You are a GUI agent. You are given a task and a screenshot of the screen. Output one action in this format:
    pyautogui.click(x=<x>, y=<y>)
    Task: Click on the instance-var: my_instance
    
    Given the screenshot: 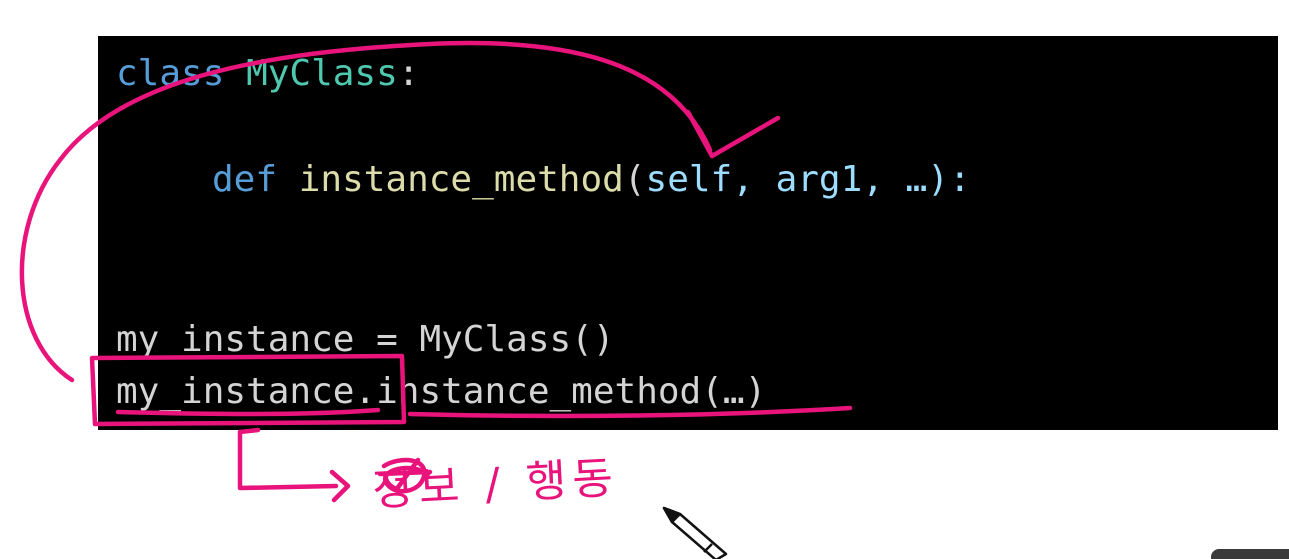 What is the action you would take?
    pyautogui.click(x=235, y=339)
    